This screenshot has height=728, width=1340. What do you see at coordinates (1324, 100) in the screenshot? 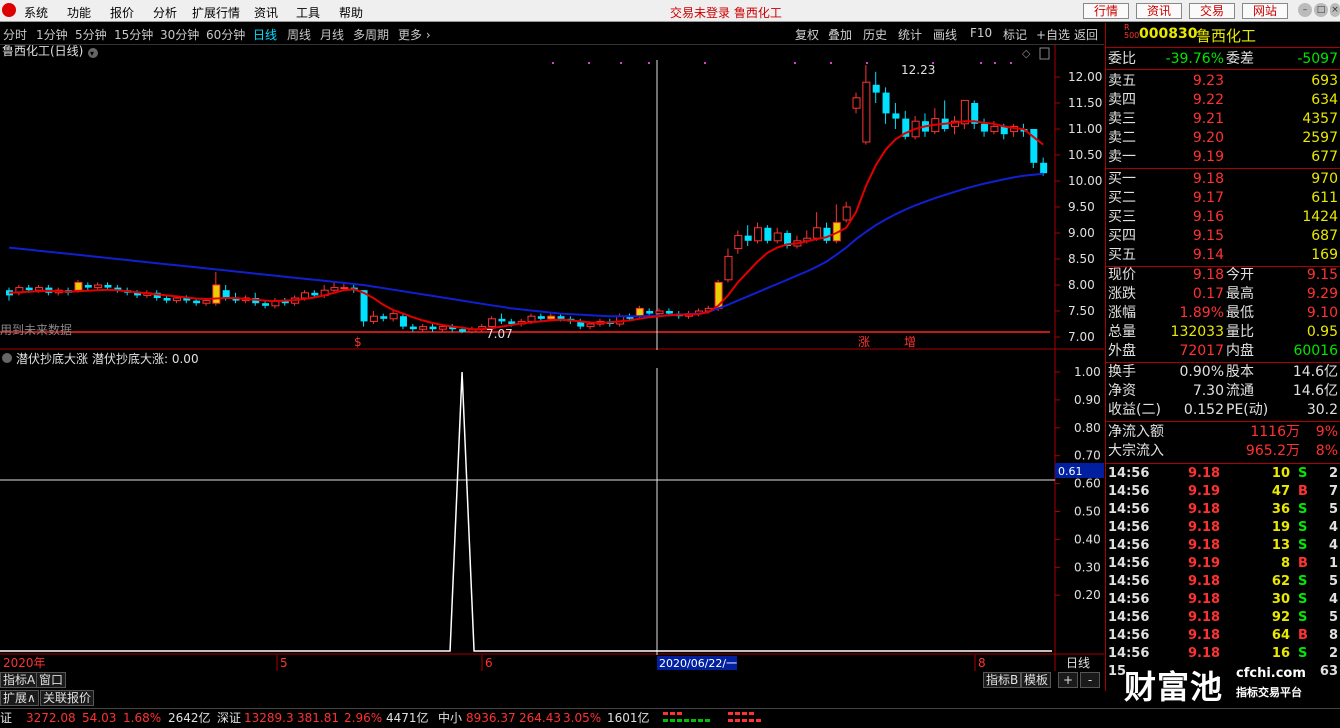
I see `ask-volume: 634` at bounding box center [1324, 100].